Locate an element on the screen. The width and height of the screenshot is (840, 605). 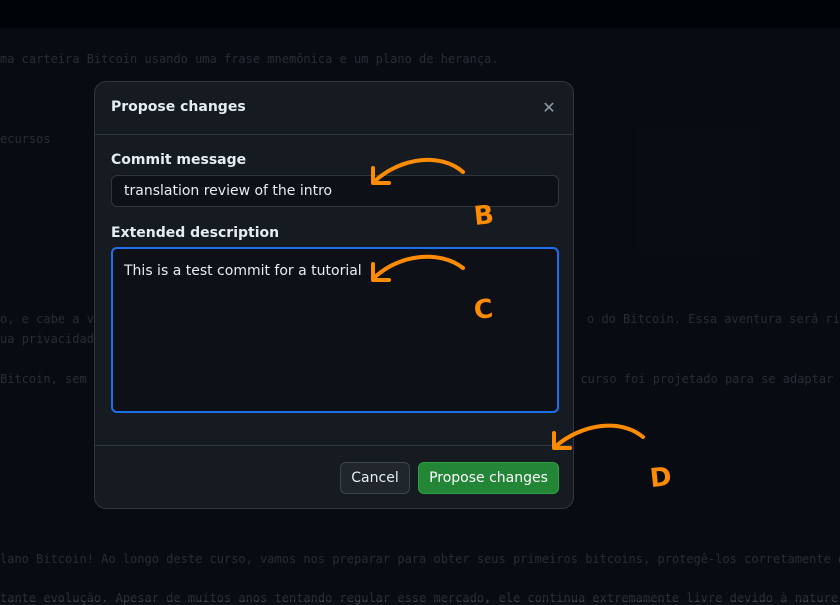
dialog-header: Propose changes ✕ is located at coordinates (334, 108).